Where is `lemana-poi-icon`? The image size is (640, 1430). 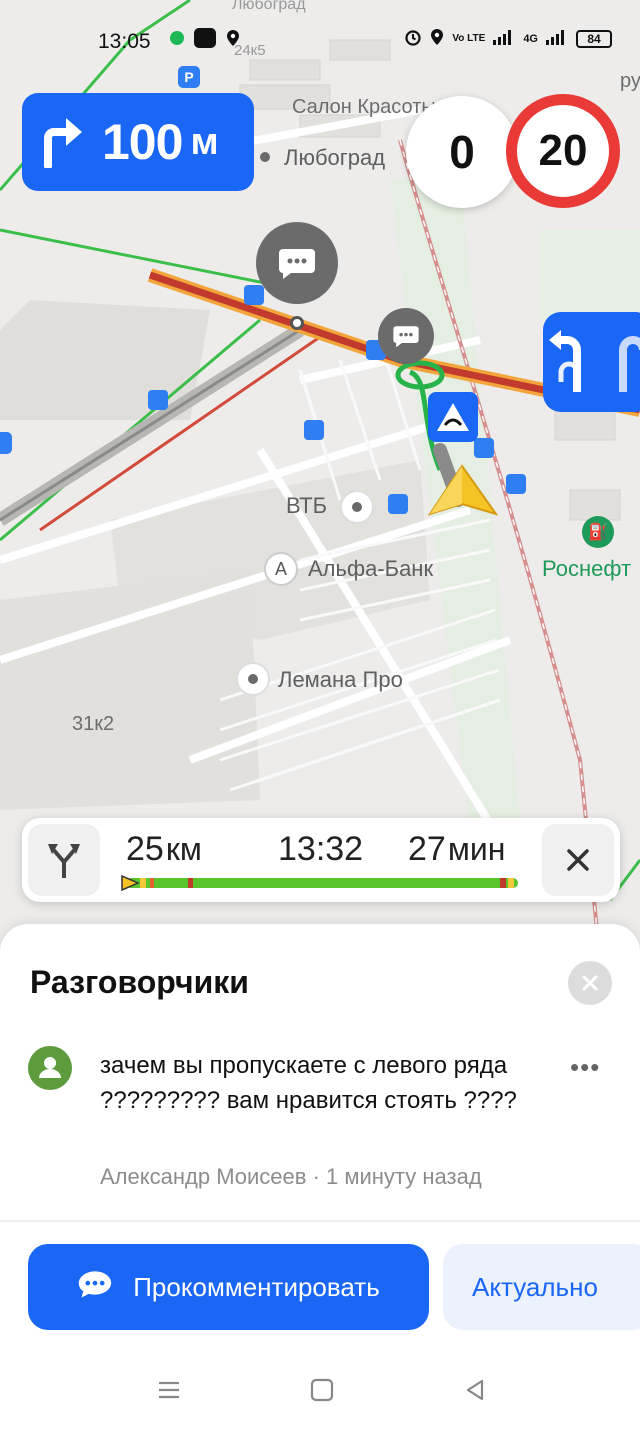
lemana-poi-icon is located at coordinates (253, 679).